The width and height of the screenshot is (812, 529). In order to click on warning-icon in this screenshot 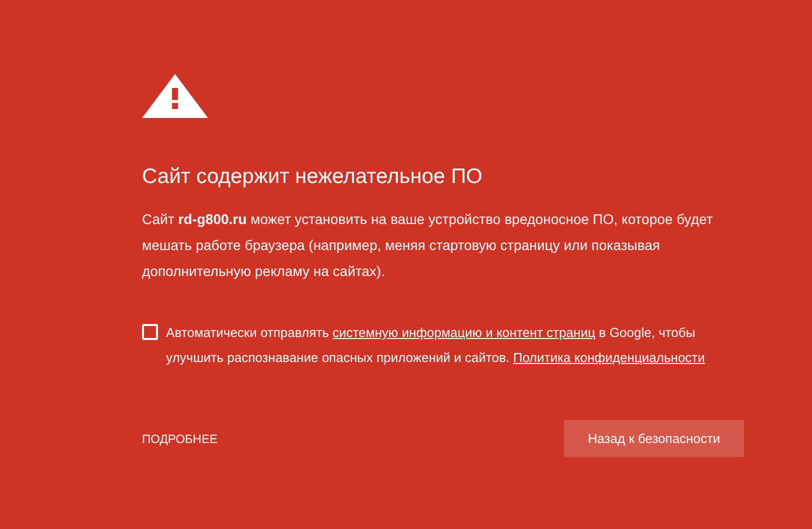, I will do `click(175, 96)`.